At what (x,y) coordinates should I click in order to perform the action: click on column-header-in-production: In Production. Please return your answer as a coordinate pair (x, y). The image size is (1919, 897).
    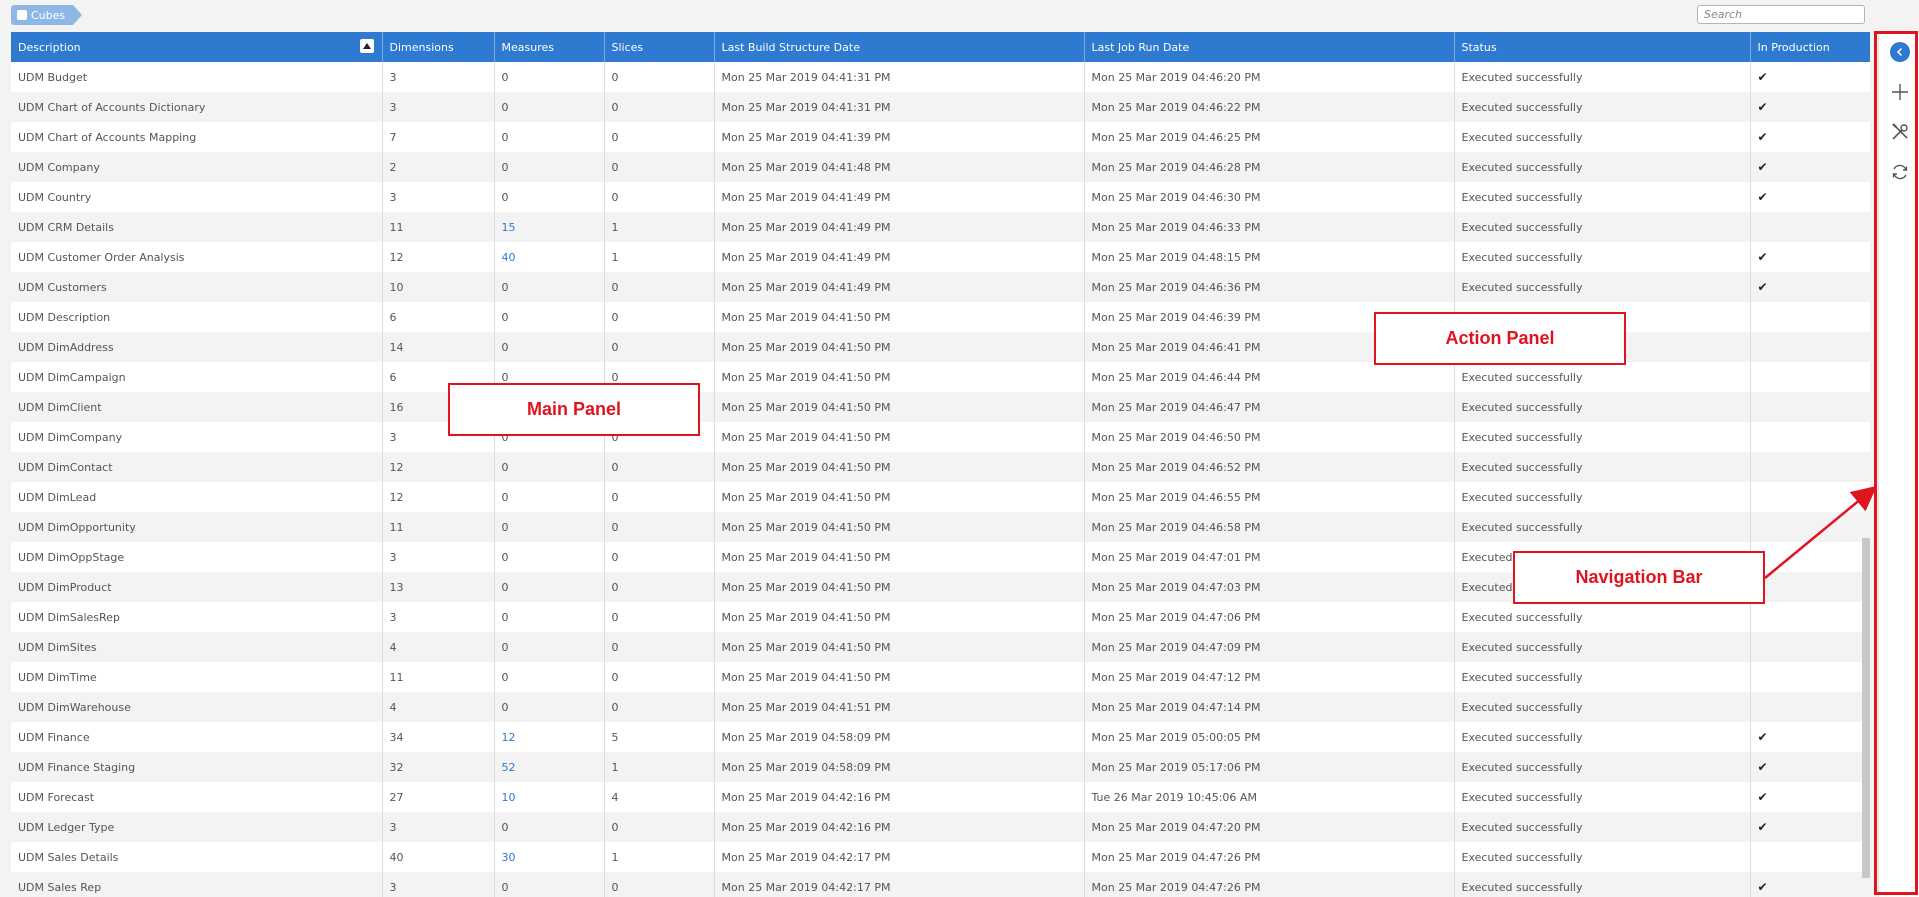
    Looking at the image, I should click on (1810, 47).